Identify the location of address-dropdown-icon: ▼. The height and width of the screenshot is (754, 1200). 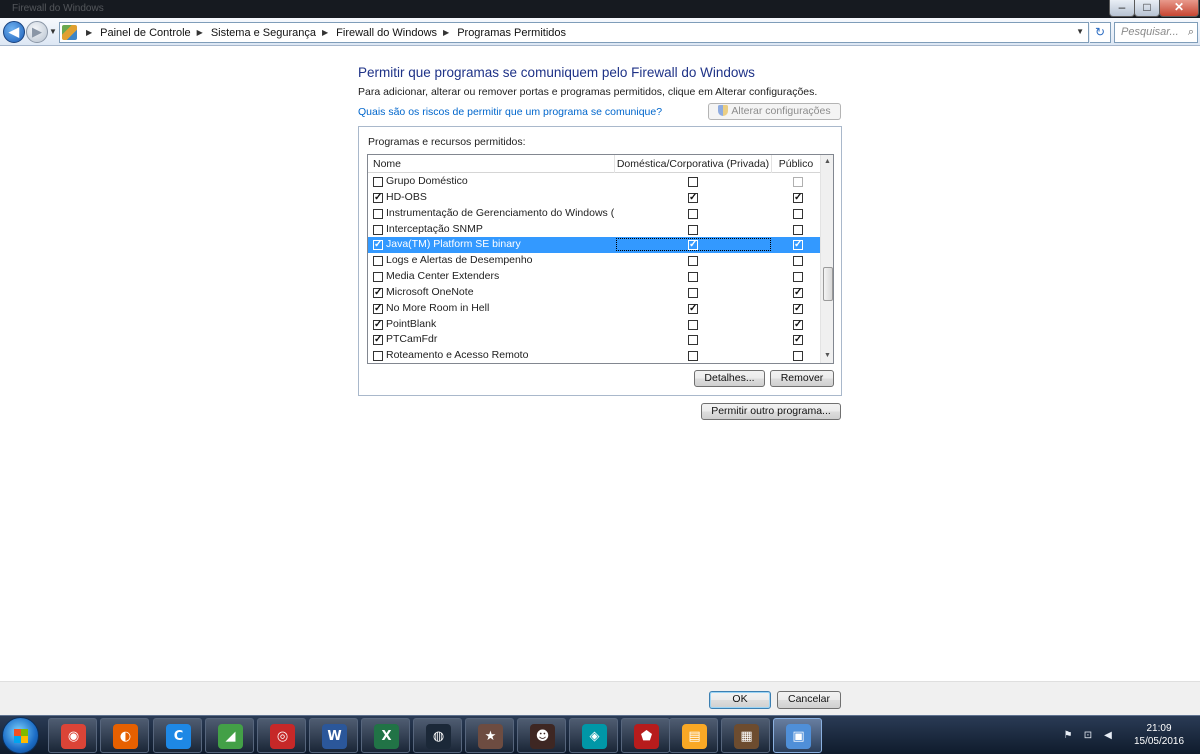
(1080, 31).